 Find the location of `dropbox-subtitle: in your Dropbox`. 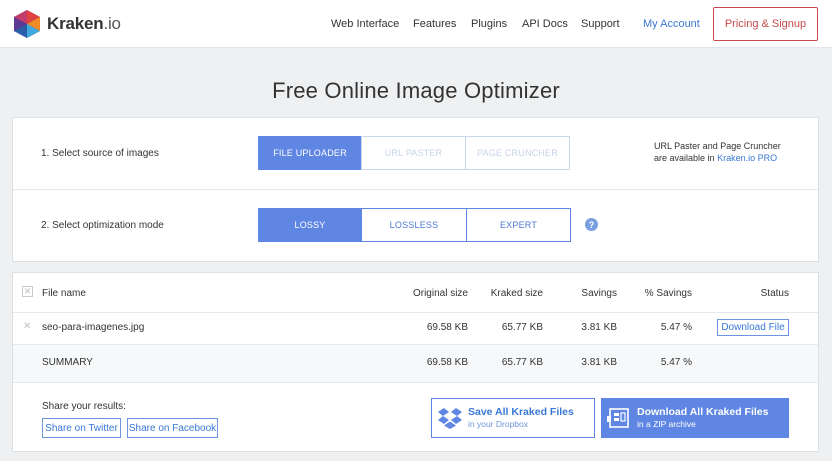

dropbox-subtitle: in your Dropbox is located at coordinates (498, 424).